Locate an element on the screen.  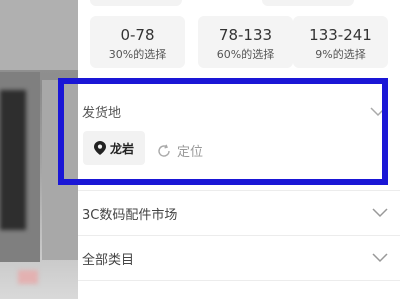
refresh-icon is located at coordinates (164, 150).